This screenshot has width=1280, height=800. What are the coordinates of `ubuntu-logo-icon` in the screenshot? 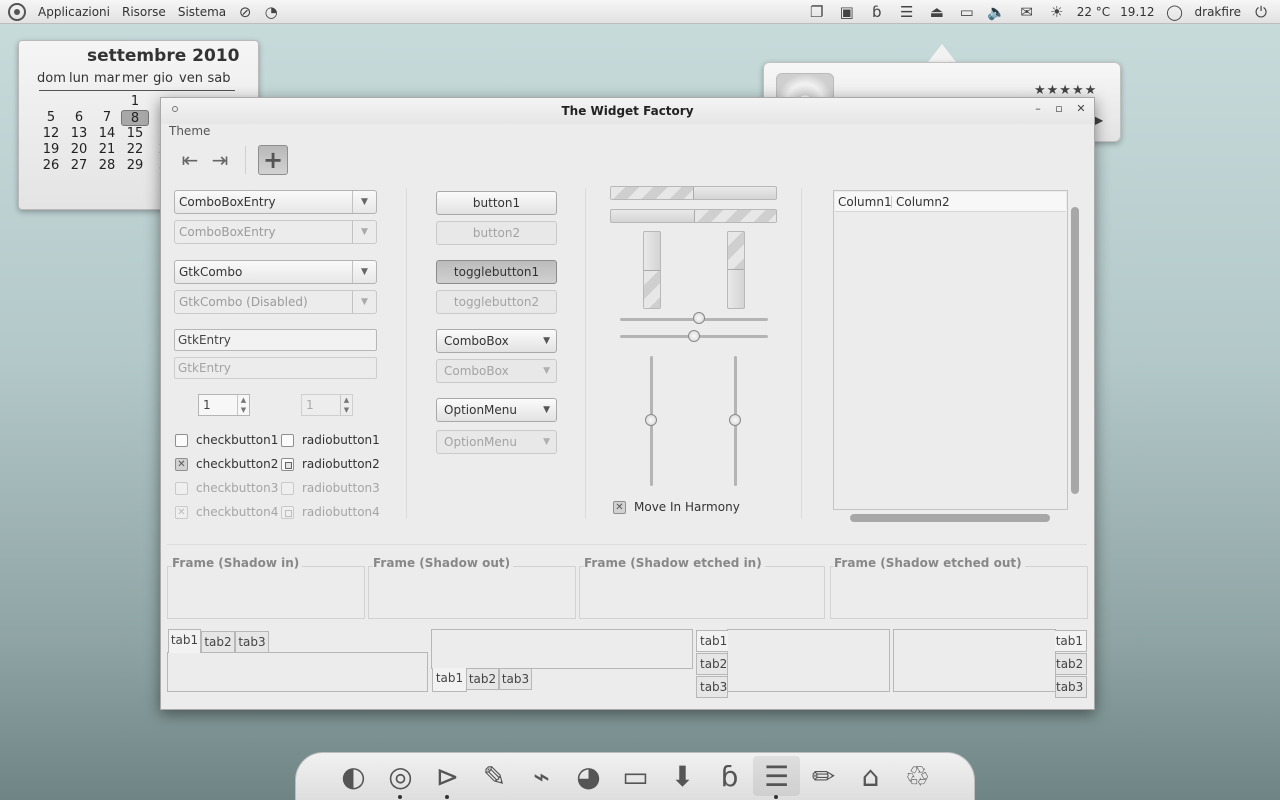 It's located at (17, 11).